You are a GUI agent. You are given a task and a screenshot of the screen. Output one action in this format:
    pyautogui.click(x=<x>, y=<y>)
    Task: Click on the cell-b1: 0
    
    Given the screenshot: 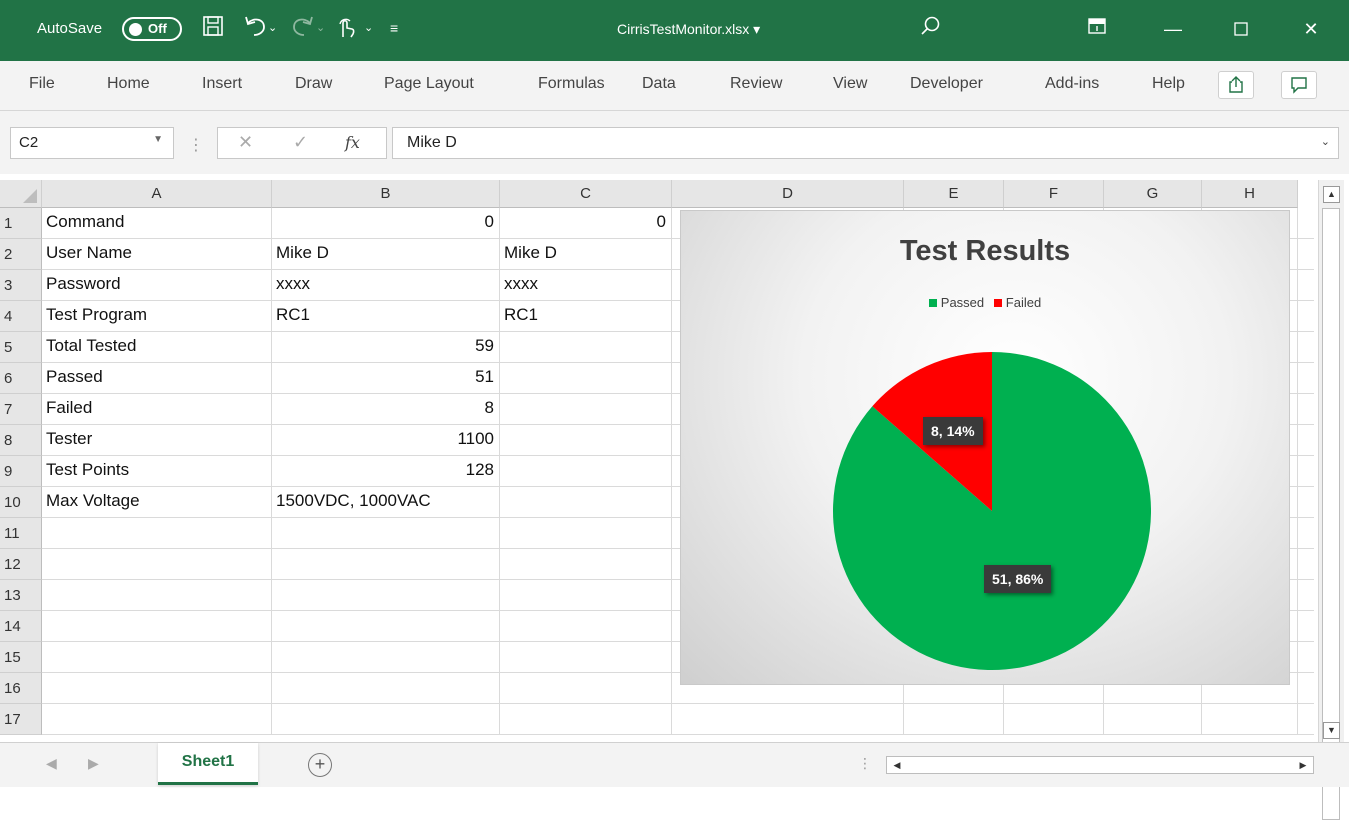 What is the action you would take?
    pyautogui.click(x=385, y=222)
    